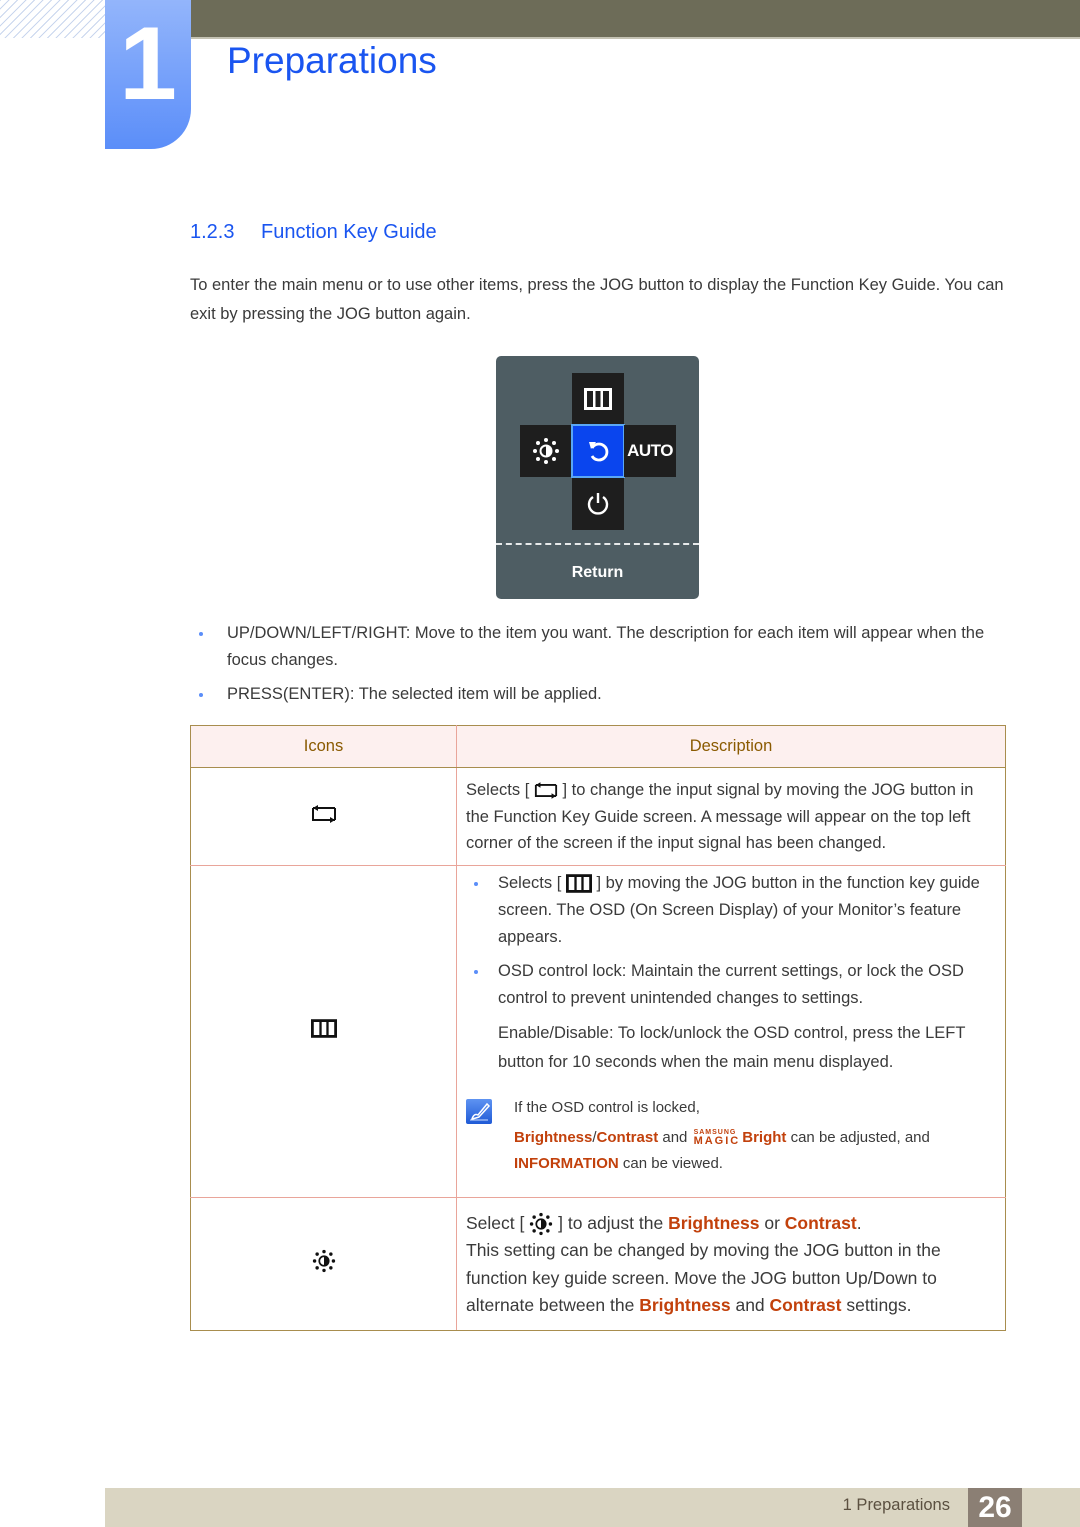 This screenshot has width=1080, height=1527. I want to click on note-pencil-icon, so click(479, 1111).